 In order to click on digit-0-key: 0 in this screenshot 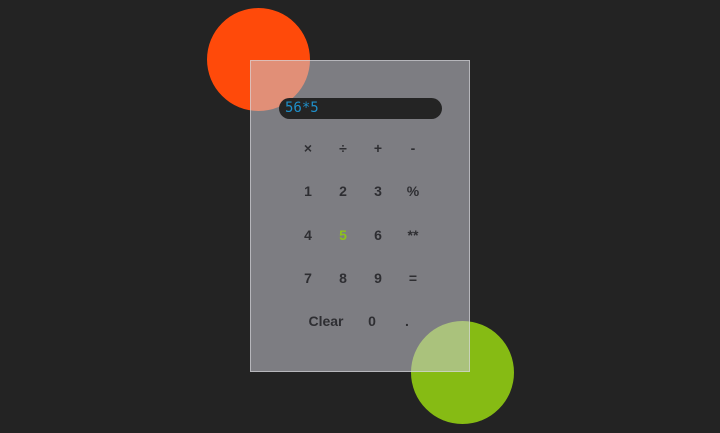, I will do `click(372, 321)`.